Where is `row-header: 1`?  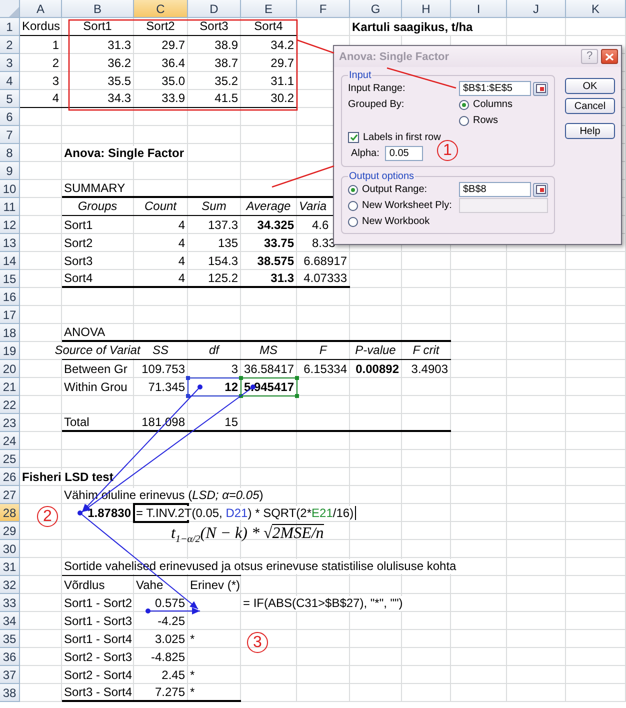
row-header: 1 is located at coordinates (10, 27).